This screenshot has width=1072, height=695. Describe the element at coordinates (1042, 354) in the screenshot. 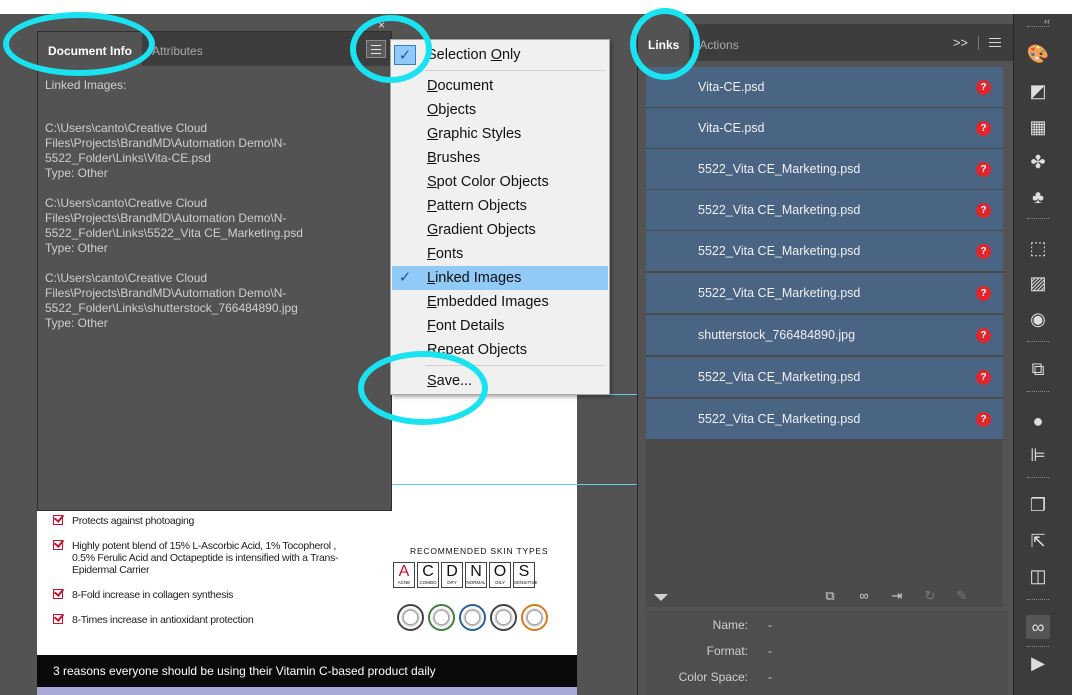

I see `panel-dock: ‹‹ 🎨 ◩ ▦ ✤ ♣ ⬚ ▨ ◉ ⧉ ● ⊫ ❐ ⇱ ◫ ∞ ▶` at that location.